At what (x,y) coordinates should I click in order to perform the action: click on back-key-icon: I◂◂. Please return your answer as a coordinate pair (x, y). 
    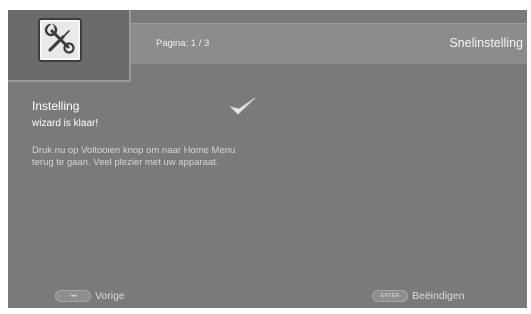
    Looking at the image, I should click on (73, 296).